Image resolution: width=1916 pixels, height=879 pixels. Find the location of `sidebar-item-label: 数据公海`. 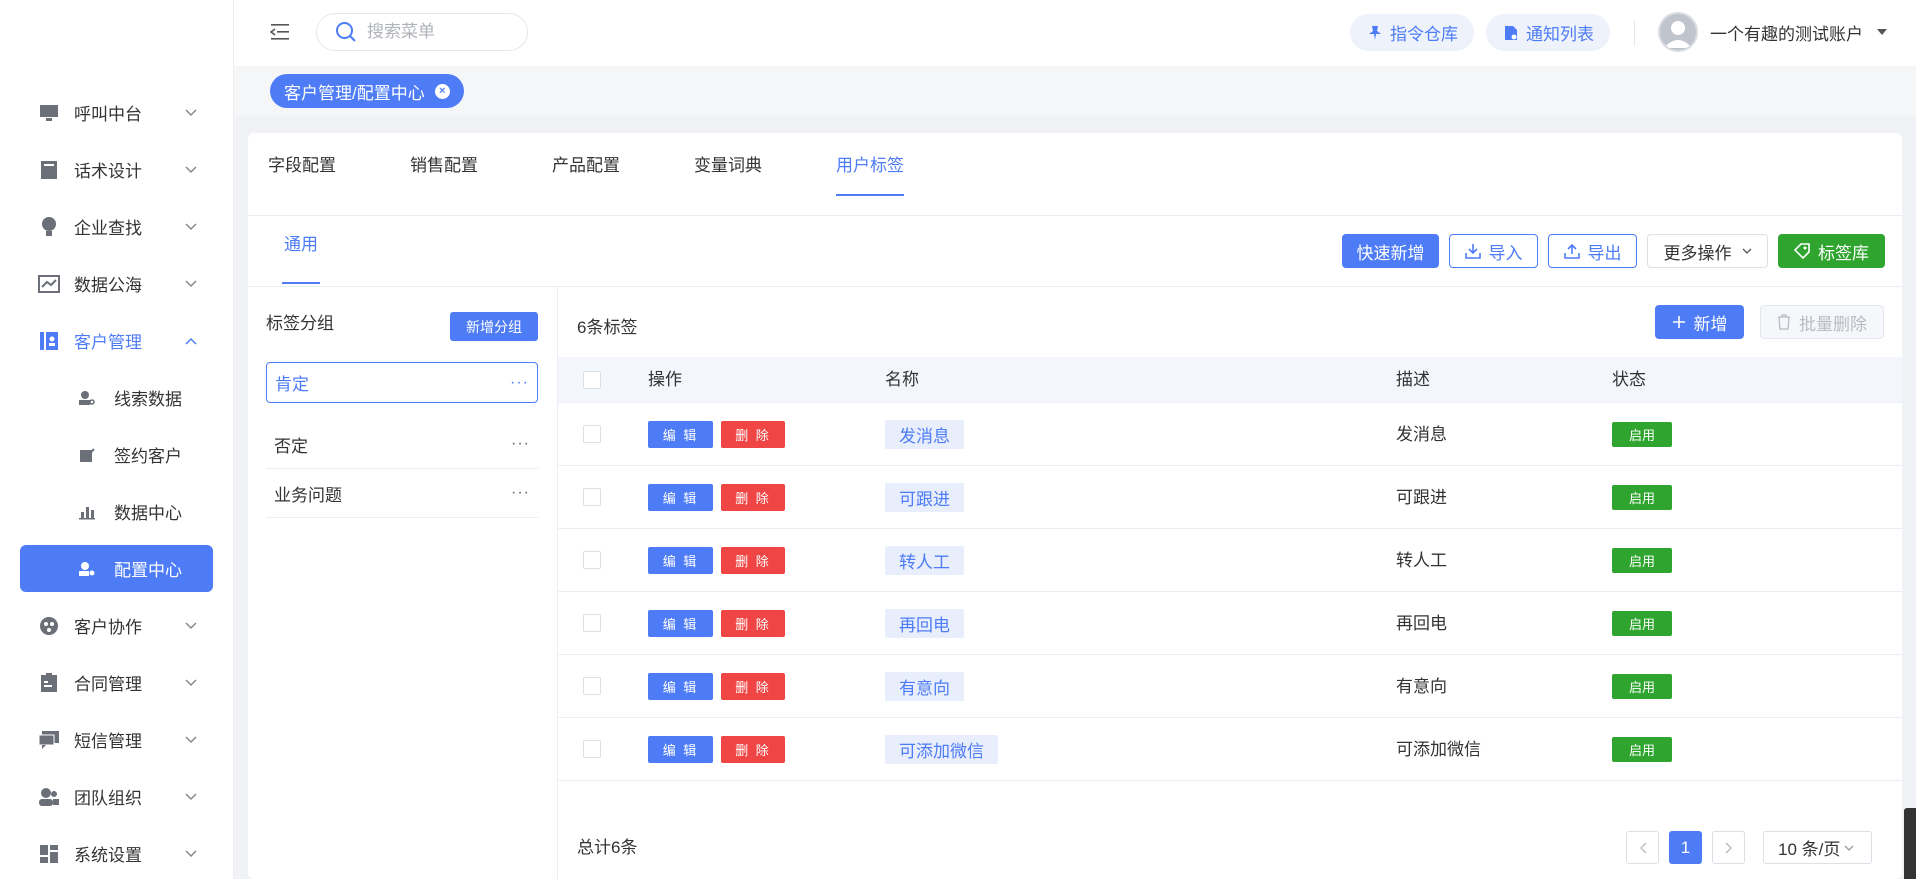

sidebar-item-label: 数据公海 is located at coordinates (108, 285).